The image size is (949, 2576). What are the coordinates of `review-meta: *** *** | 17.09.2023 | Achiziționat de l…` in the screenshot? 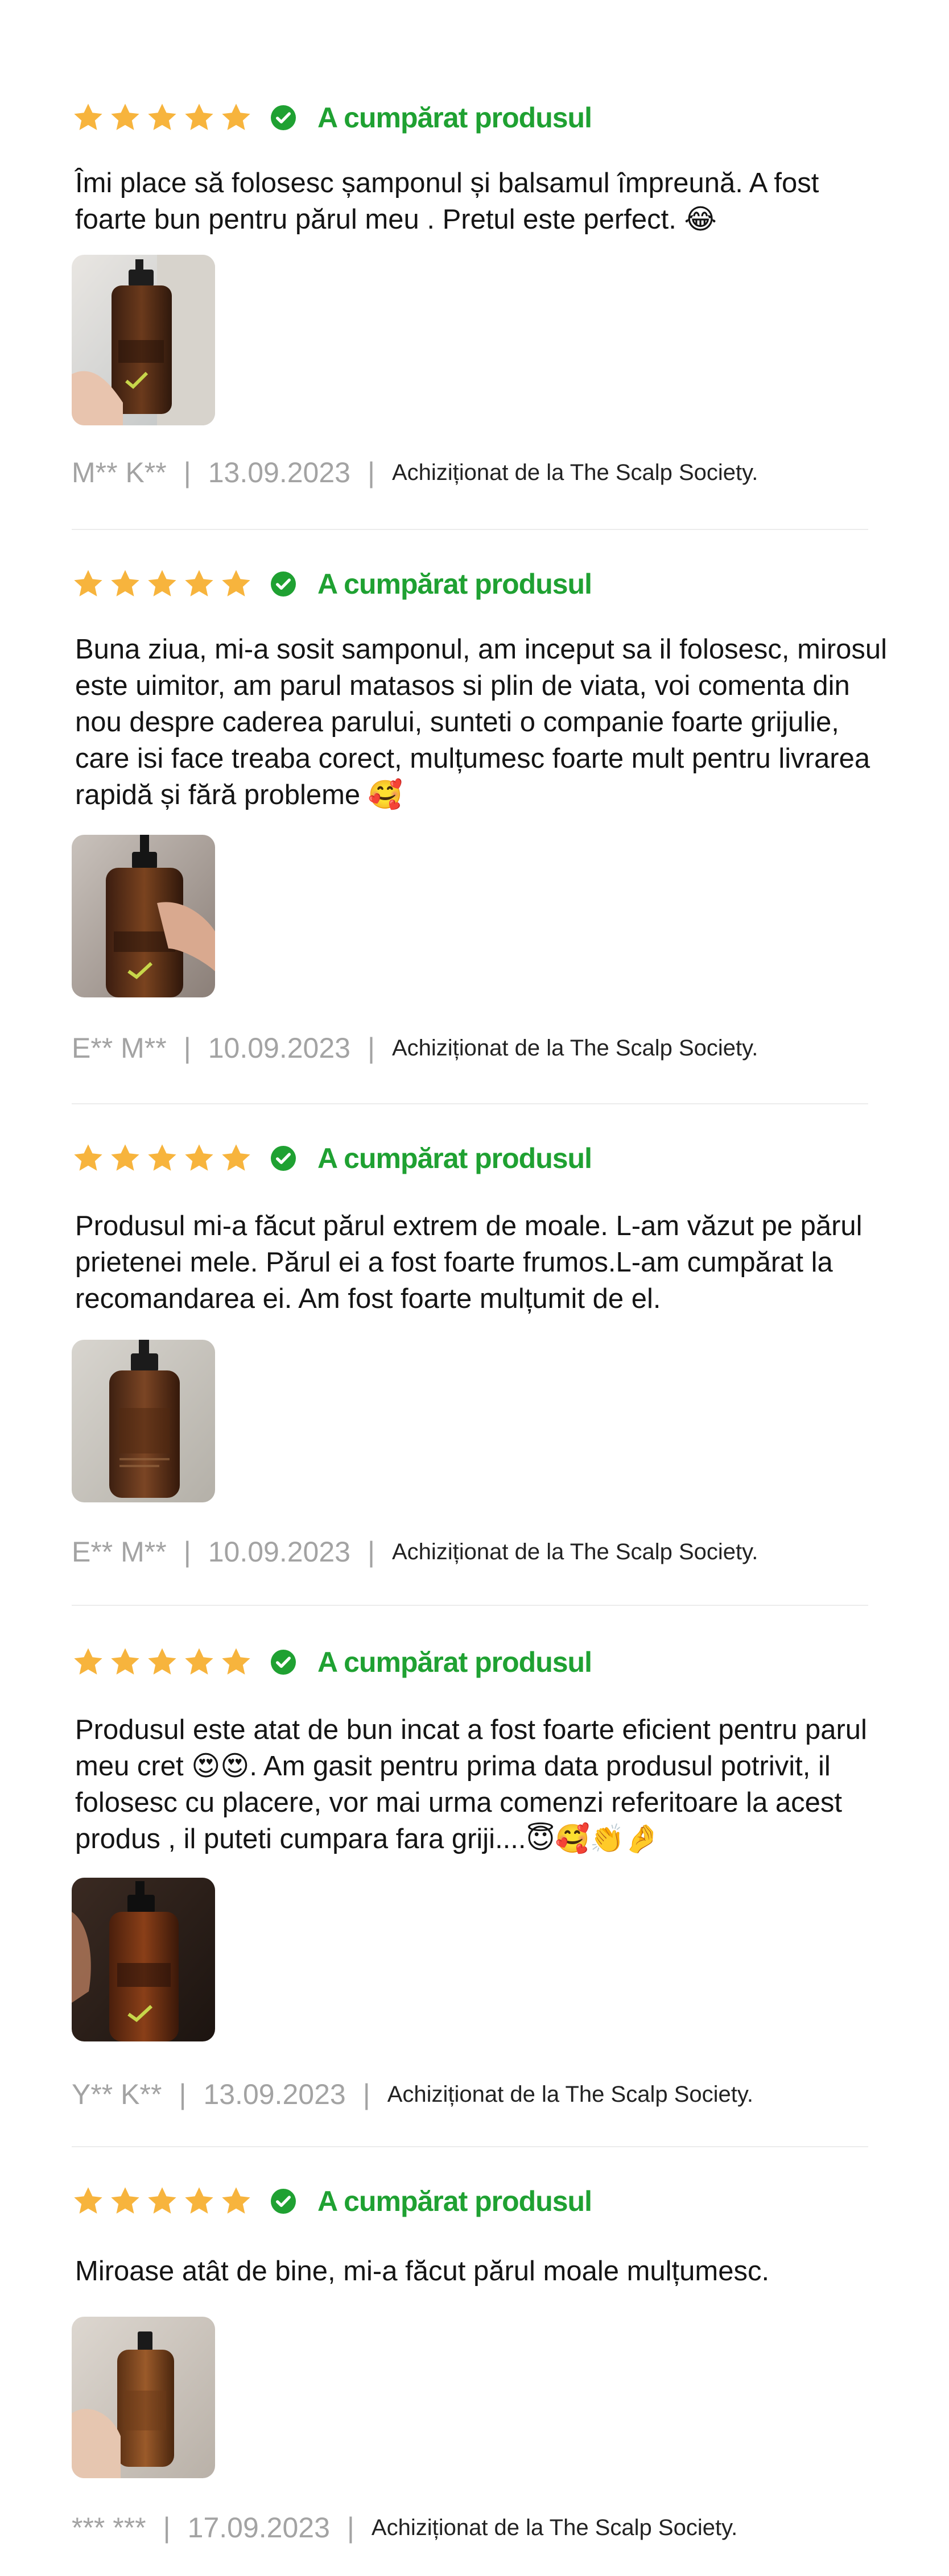 It's located at (405, 2528).